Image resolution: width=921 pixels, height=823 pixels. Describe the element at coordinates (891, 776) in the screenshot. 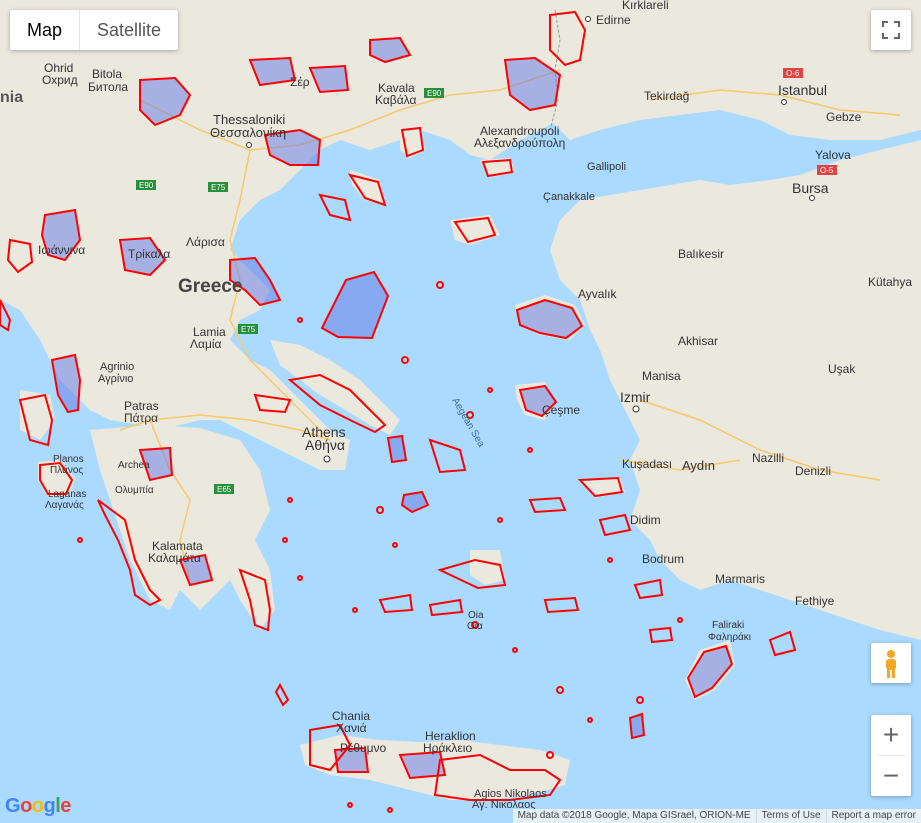

I see `zoom-out-button: −` at that location.